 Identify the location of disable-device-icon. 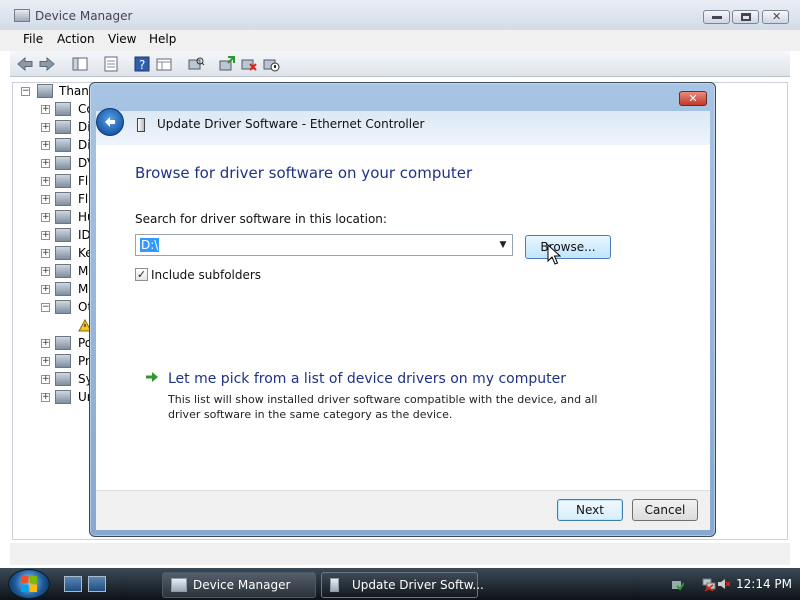
(271, 65).